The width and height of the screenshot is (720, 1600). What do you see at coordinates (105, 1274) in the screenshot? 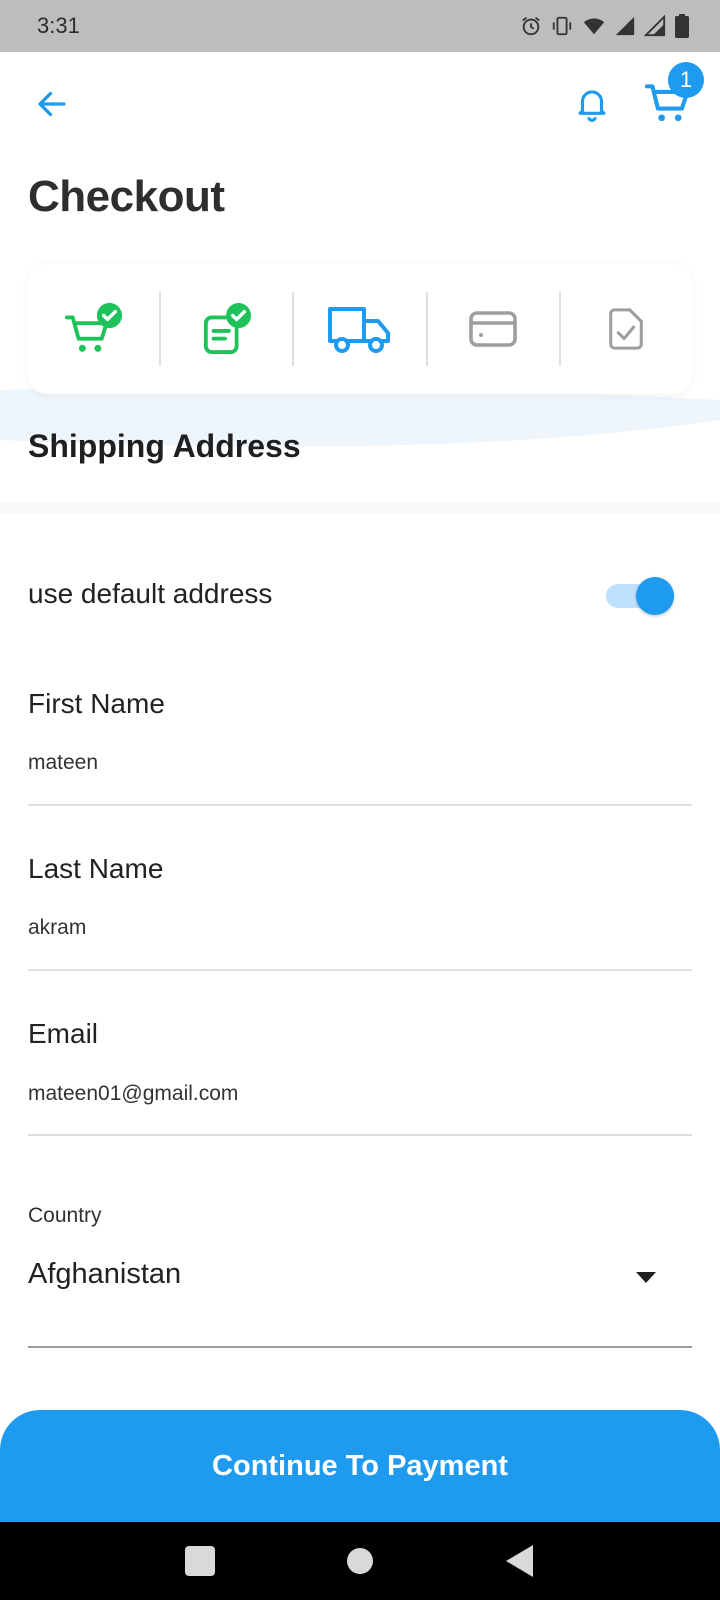
I see `country-value: Afghanistan` at bounding box center [105, 1274].